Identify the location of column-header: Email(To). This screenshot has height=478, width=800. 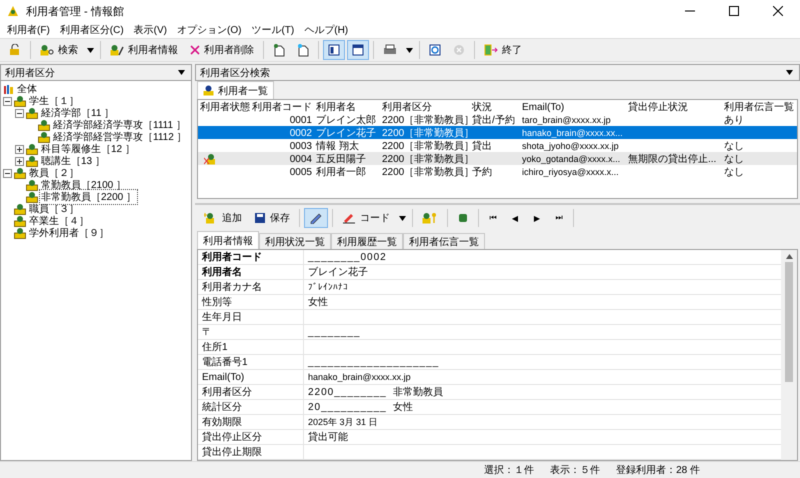
(573, 107).